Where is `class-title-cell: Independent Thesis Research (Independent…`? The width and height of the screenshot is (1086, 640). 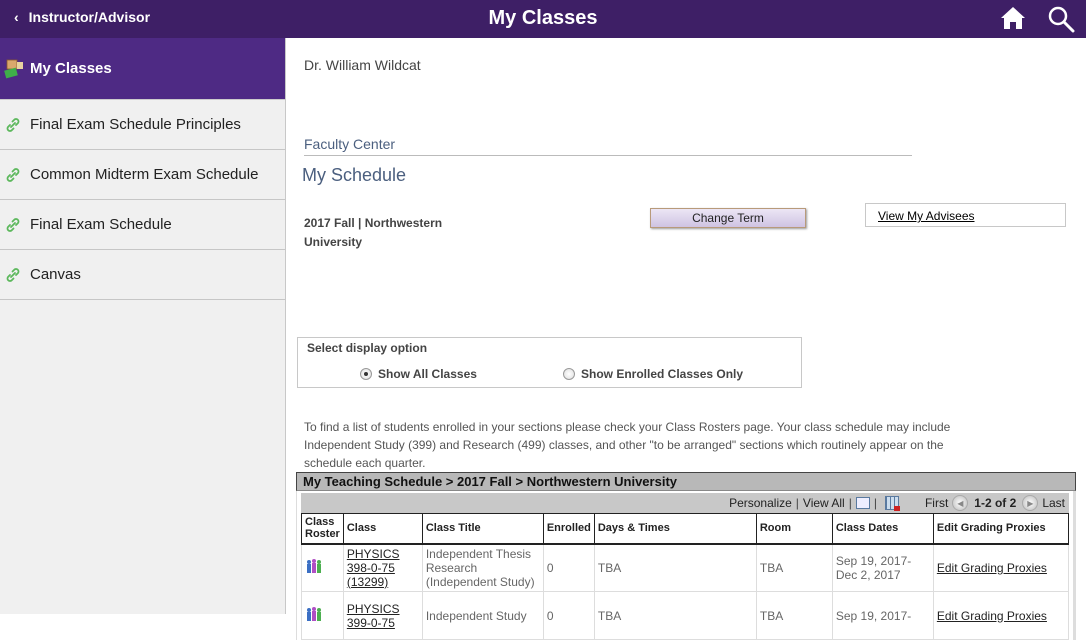 class-title-cell: Independent Thesis Research (Independent… is located at coordinates (482, 567).